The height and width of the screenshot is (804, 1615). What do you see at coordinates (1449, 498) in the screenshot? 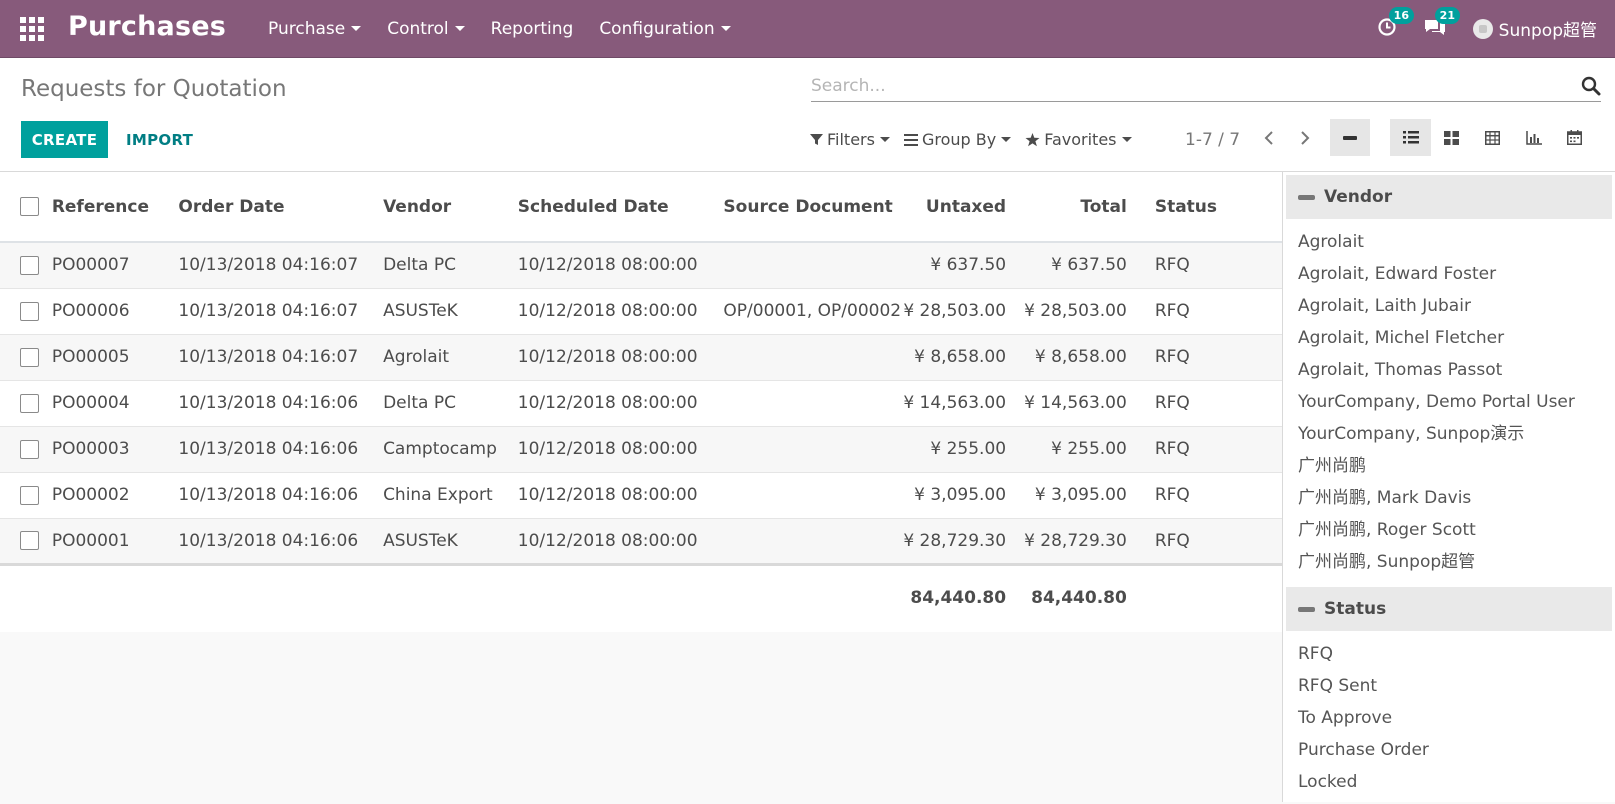
I see `vendor-item: 广州尚鹏, Mark Davis` at bounding box center [1449, 498].